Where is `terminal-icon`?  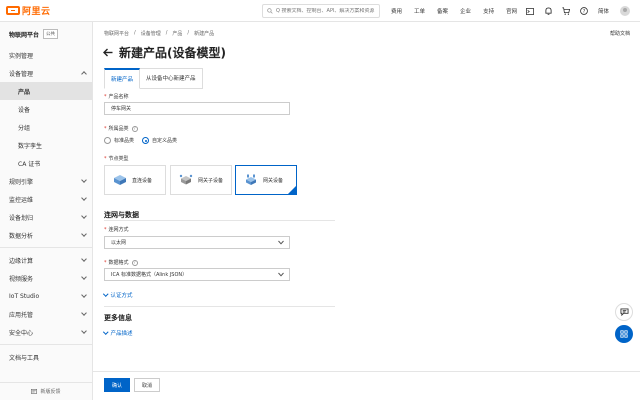 terminal-icon is located at coordinates (530, 11).